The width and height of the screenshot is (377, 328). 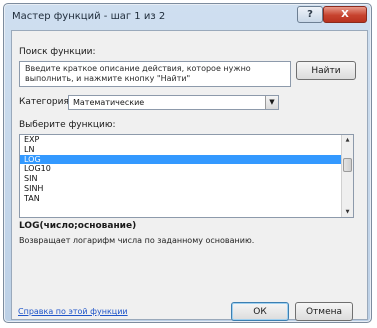 I want to click on cancel-button-label: Отмена, so click(x=324, y=311).